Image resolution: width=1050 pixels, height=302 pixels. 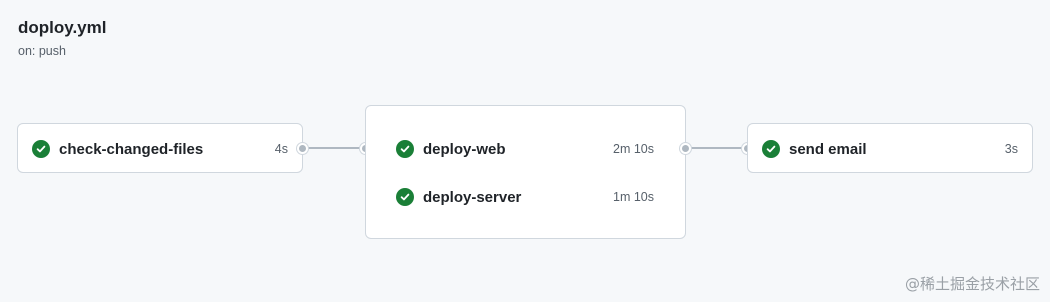 I want to click on job-duration: 3s, so click(x=1011, y=149).